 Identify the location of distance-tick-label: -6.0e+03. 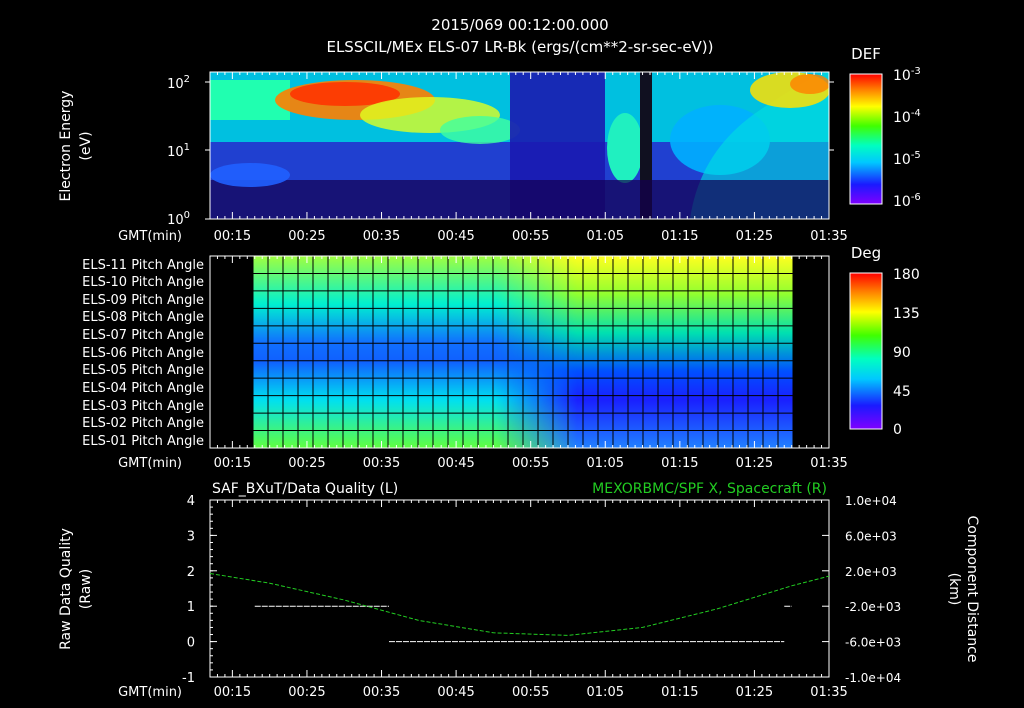
(873, 643).